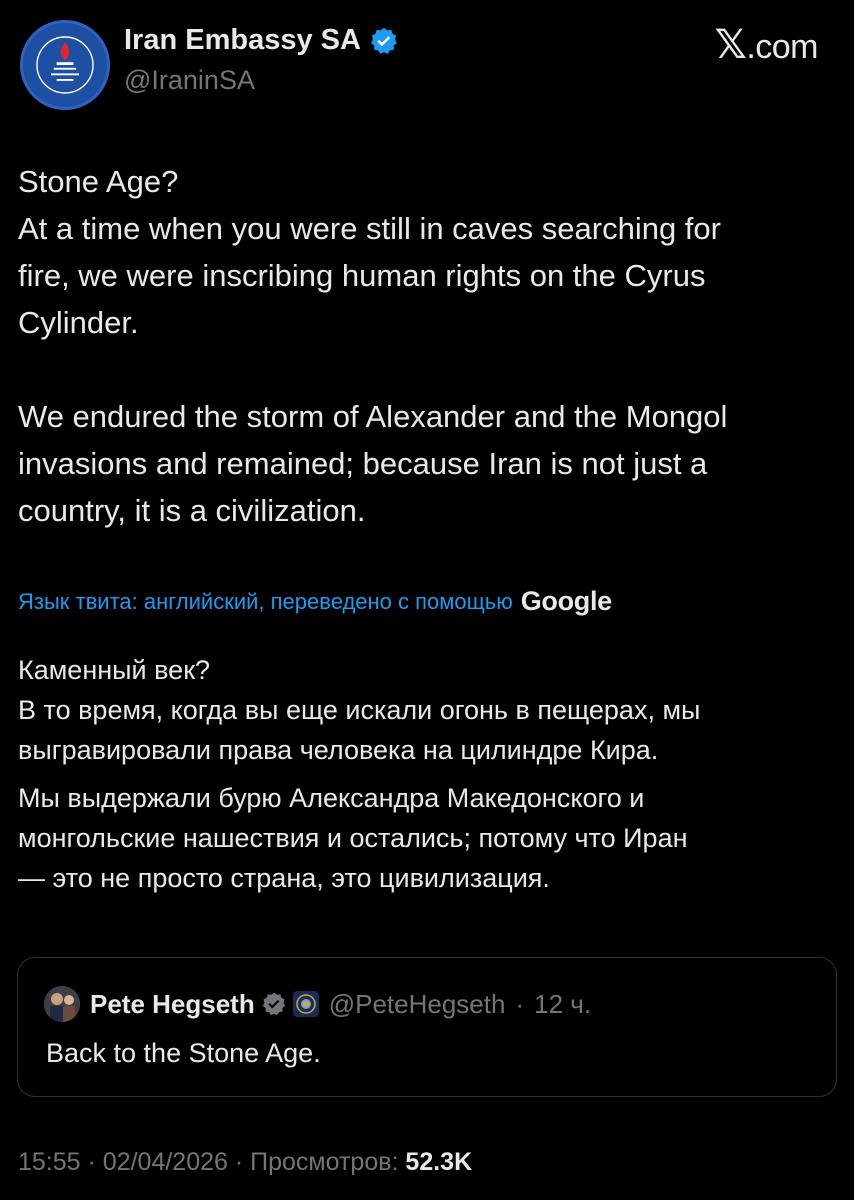 The width and height of the screenshot is (854, 1200). I want to click on quoted-avatar, so click(62, 1004).